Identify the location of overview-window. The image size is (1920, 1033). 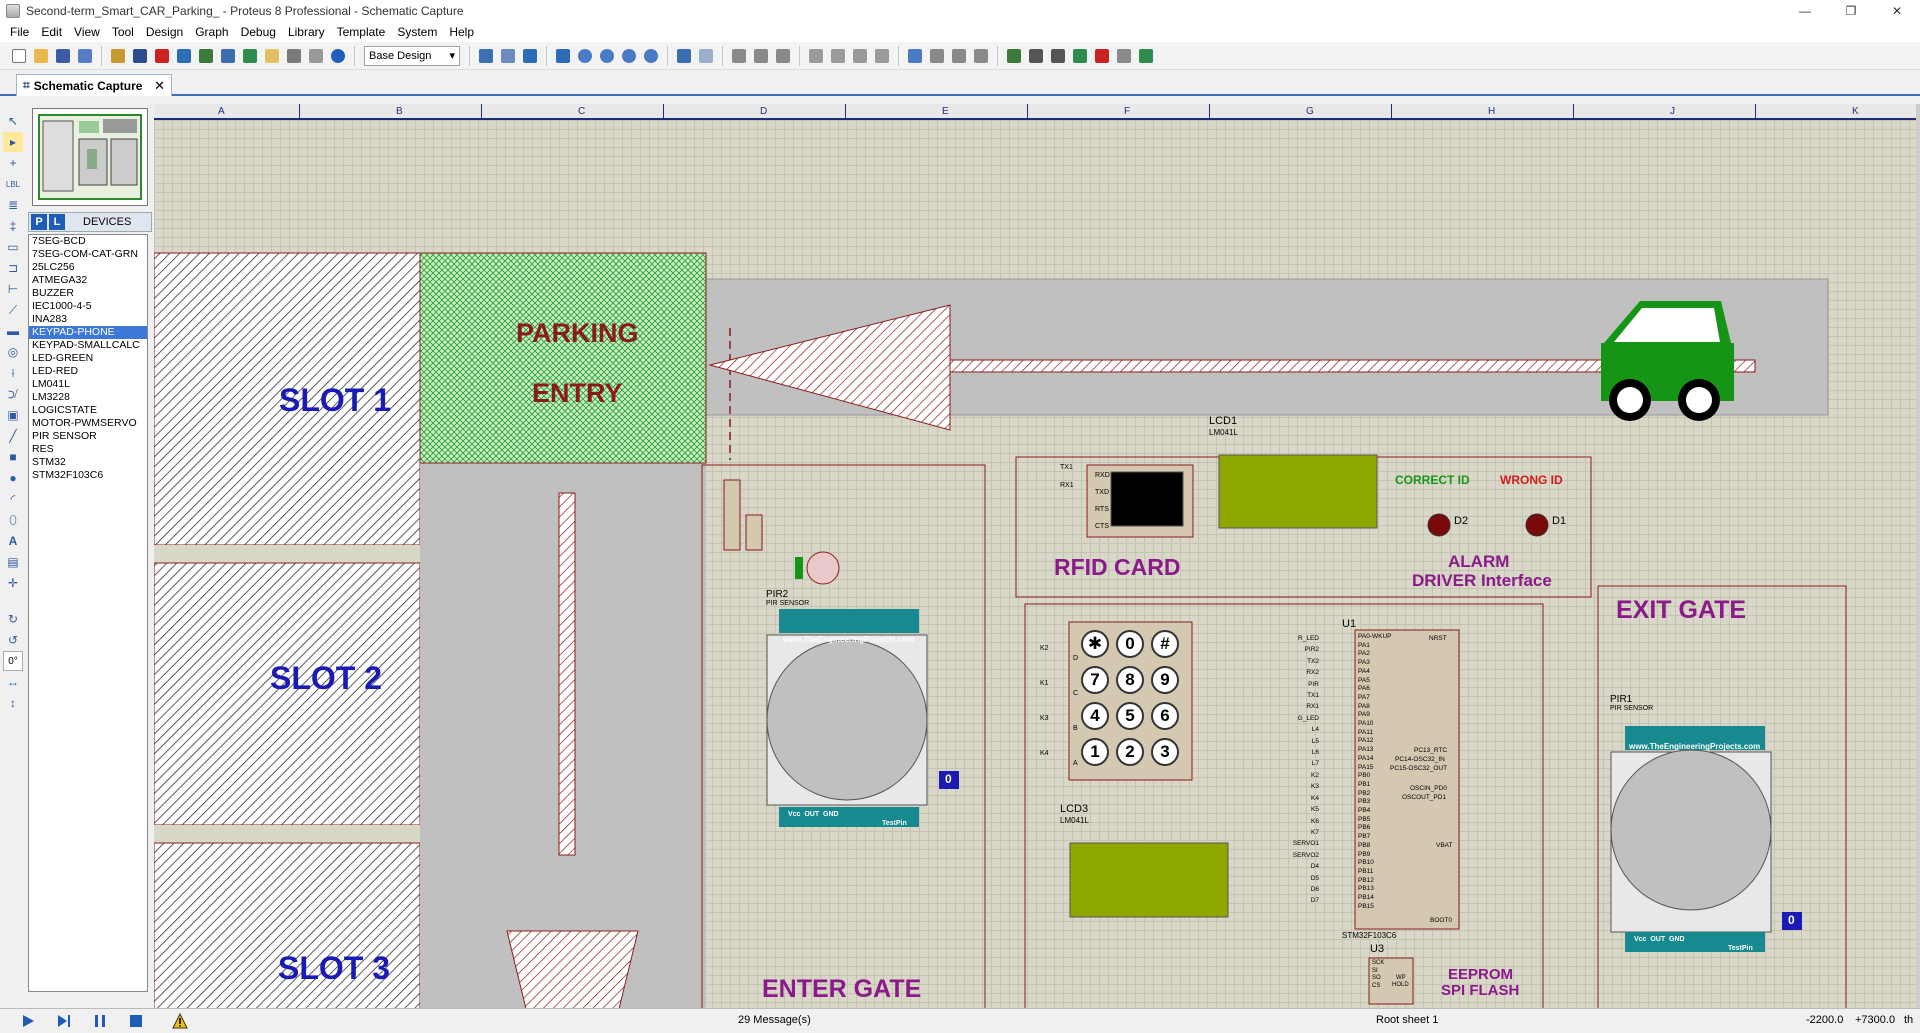
(90, 157).